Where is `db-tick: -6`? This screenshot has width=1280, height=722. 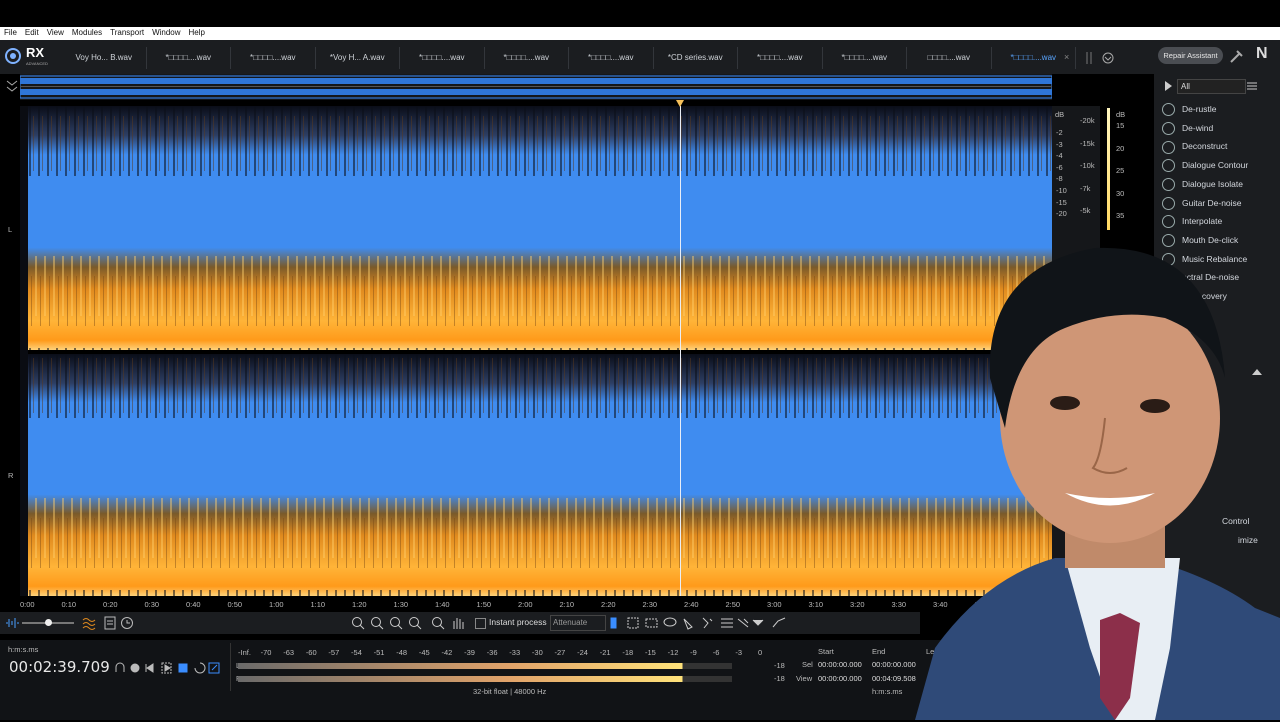
db-tick: -6 is located at coordinates (1059, 167).